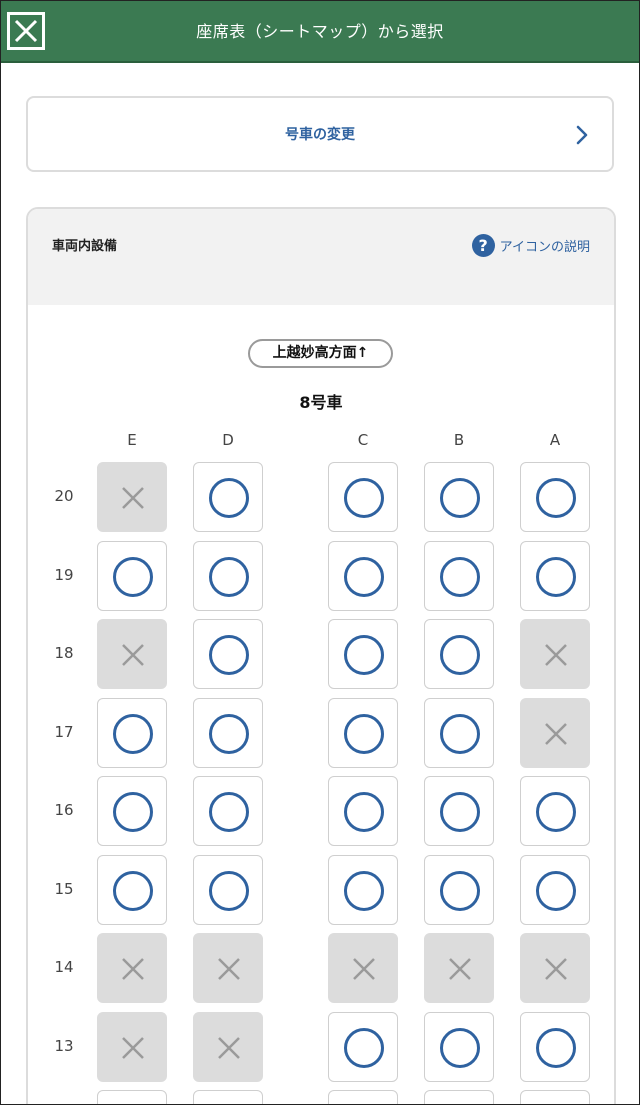  Describe the element at coordinates (321, 257) in the screenshot. I see `facility-header: 車両内設備 ? アイコンの説明` at that location.